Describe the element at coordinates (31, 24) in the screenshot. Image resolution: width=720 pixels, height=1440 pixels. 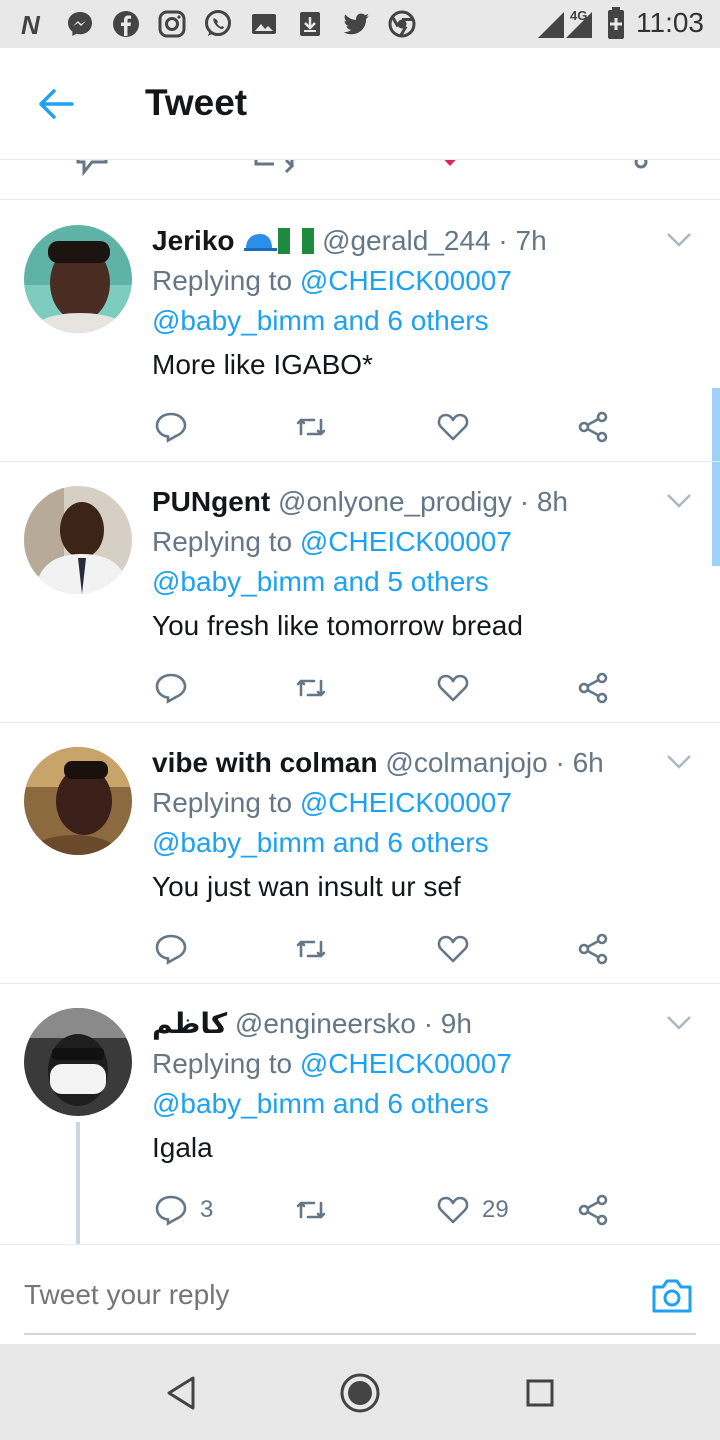
I see `svg-text: N` at that location.